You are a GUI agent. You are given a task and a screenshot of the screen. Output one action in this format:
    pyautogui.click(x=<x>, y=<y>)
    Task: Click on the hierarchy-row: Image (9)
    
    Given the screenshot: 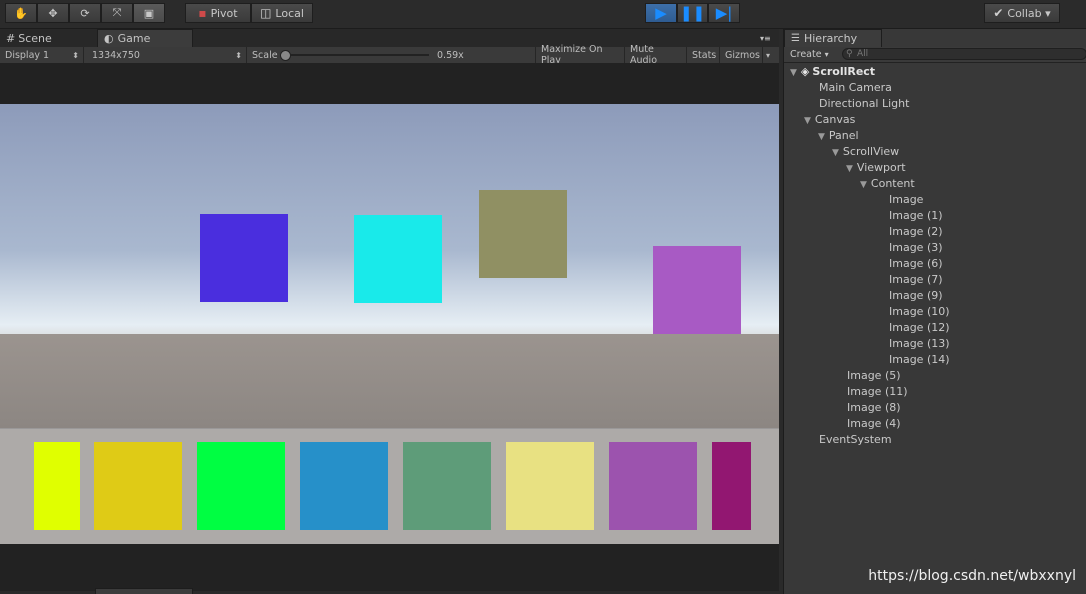 What is the action you would take?
    pyautogui.click(x=908, y=296)
    